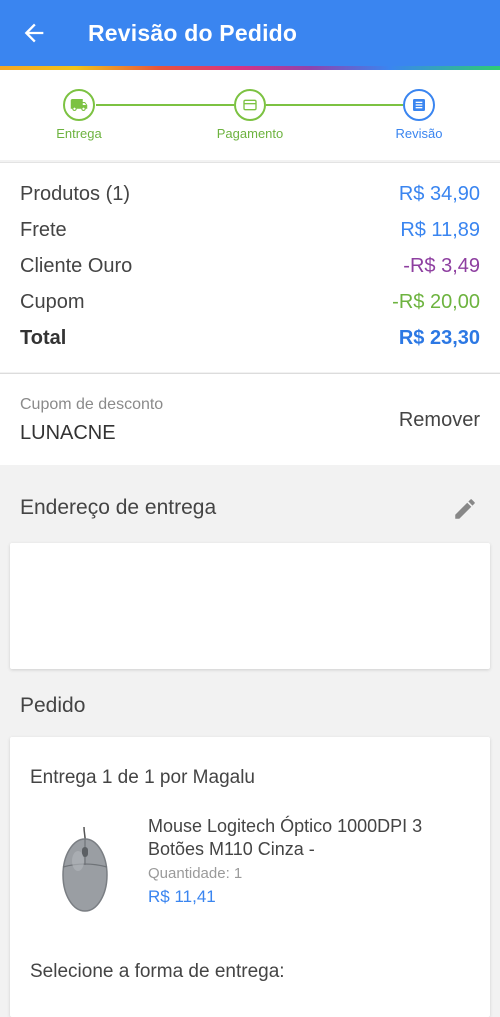 This screenshot has height=1017, width=500. I want to click on step-review, so click(419, 105).